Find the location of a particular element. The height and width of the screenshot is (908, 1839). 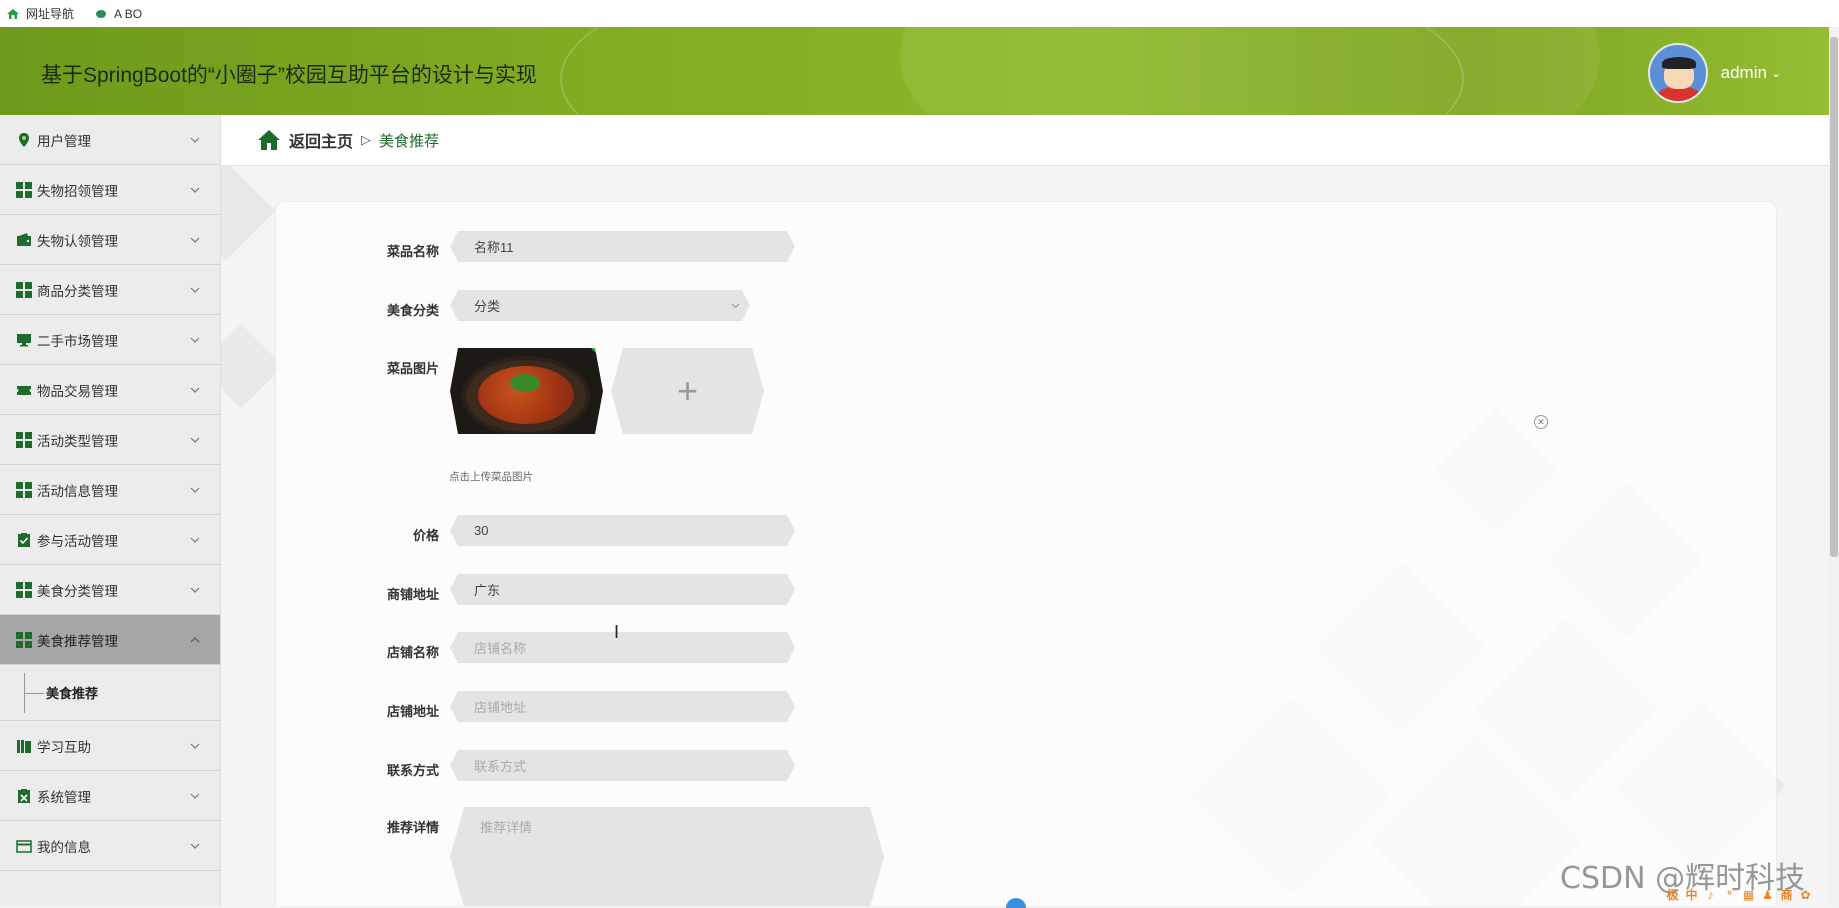

sidebar-item-lost-claim: 失物认领管理 is located at coordinates (110, 240).